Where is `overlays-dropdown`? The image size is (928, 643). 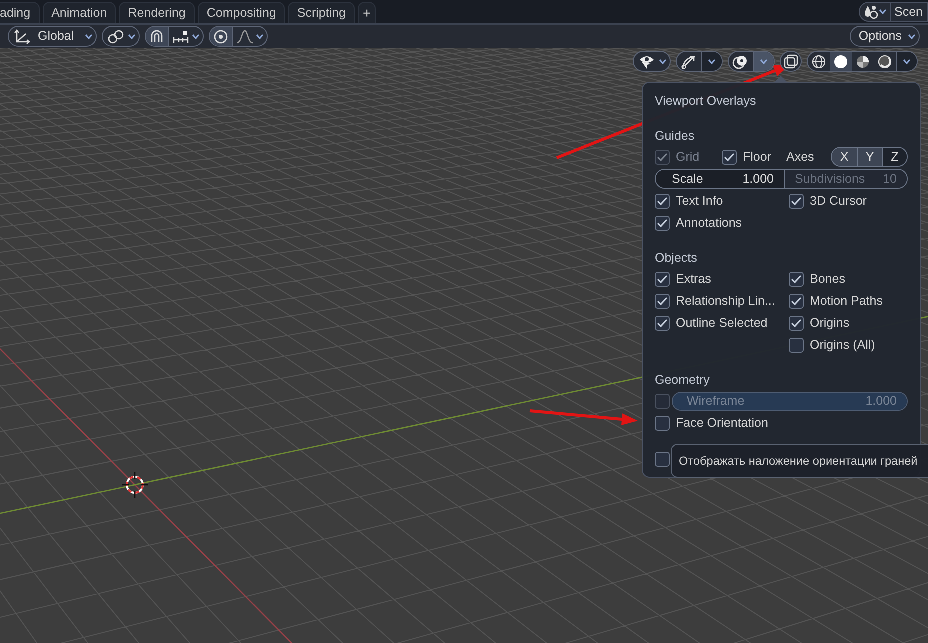
overlays-dropdown is located at coordinates (763, 61).